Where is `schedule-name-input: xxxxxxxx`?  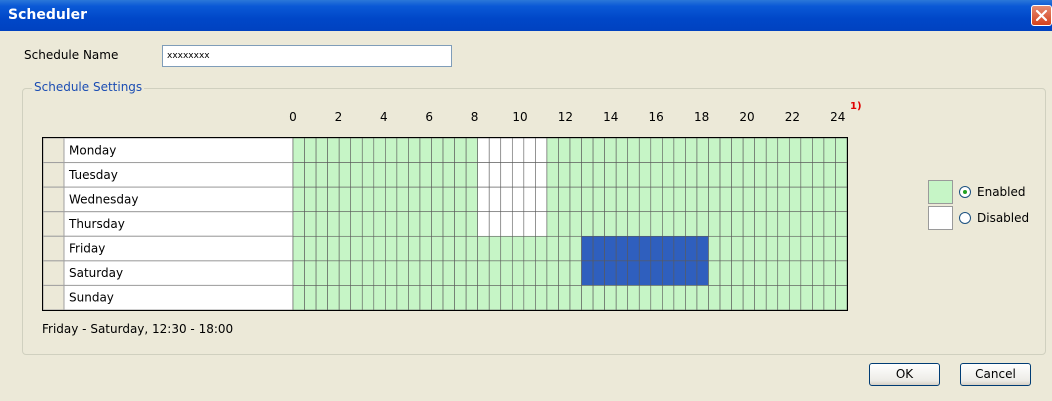 schedule-name-input: xxxxxxxx is located at coordinates (307, 56).